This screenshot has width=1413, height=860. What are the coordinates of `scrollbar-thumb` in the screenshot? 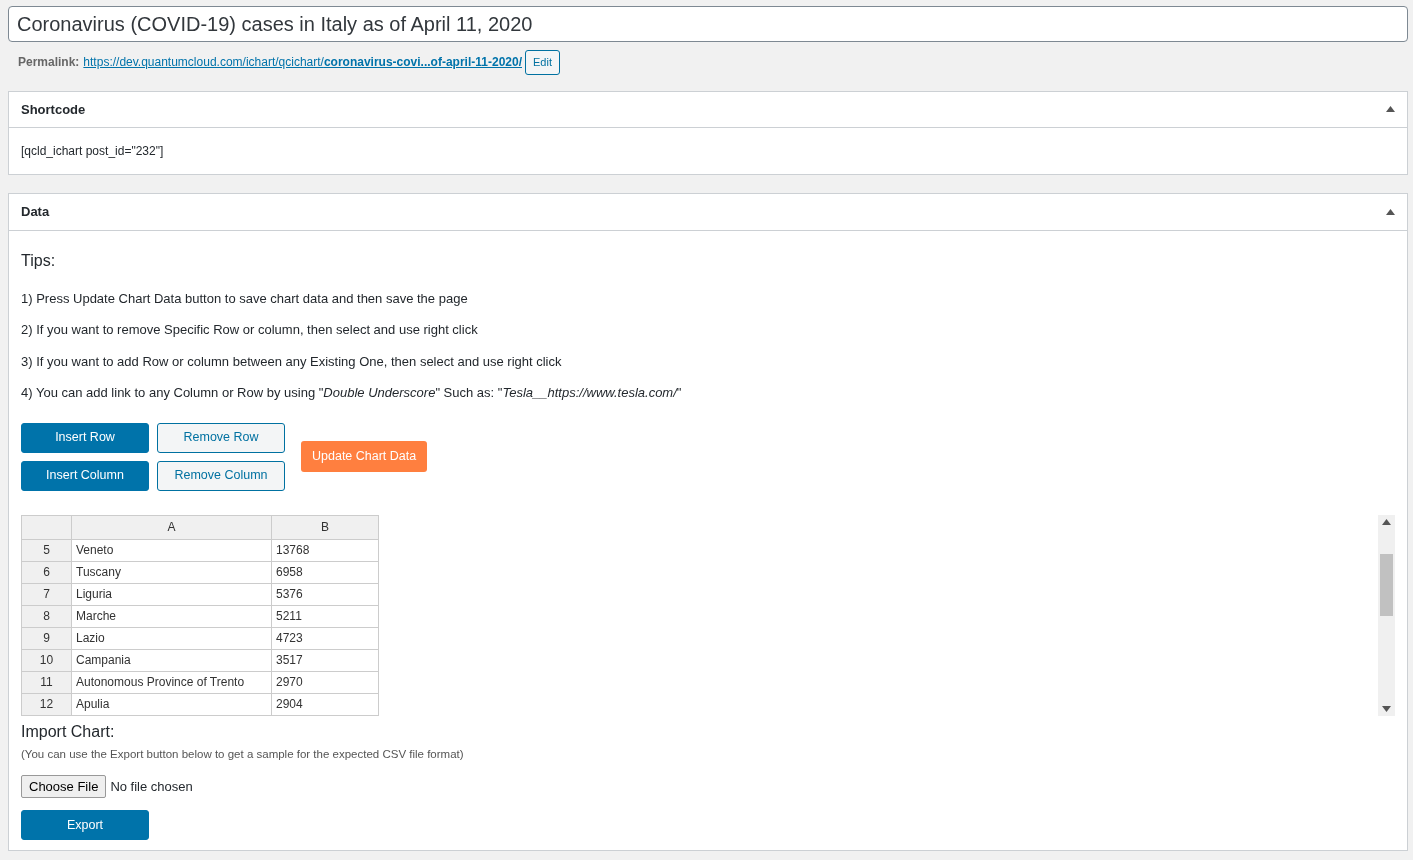 It's located at (1386, 585).